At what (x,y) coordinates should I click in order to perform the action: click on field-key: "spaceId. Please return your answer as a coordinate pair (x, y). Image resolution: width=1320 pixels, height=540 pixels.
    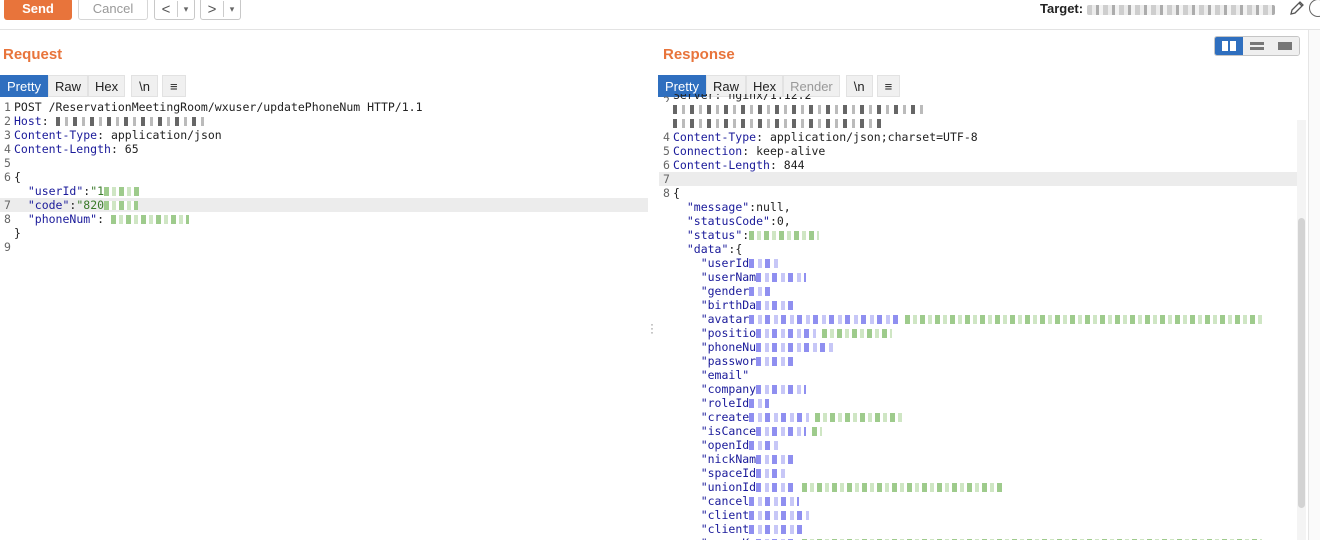
    Looking at the image, I should click on (728, 473).